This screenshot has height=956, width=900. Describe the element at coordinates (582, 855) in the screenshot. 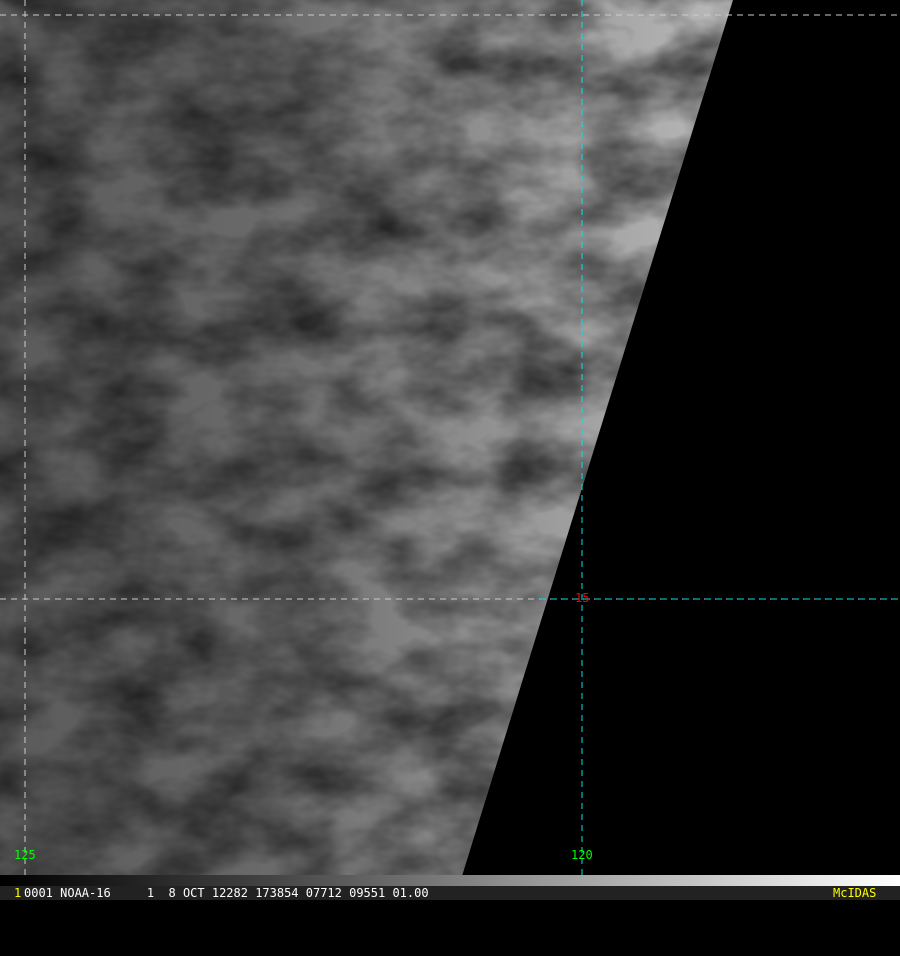

I see `lon-label-120: 120` at that location.